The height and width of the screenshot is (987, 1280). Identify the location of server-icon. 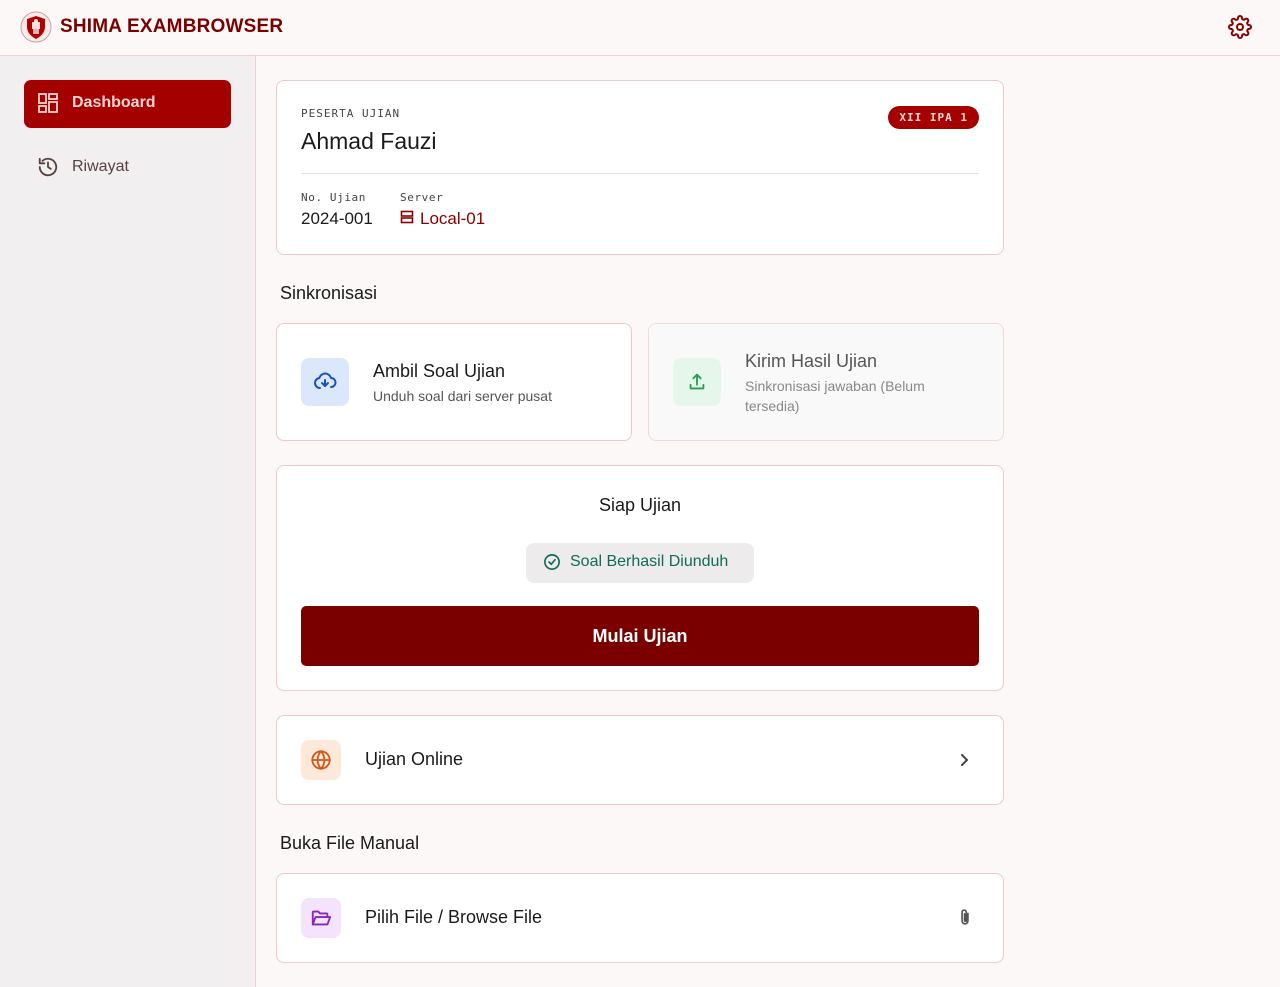
(407, 219).